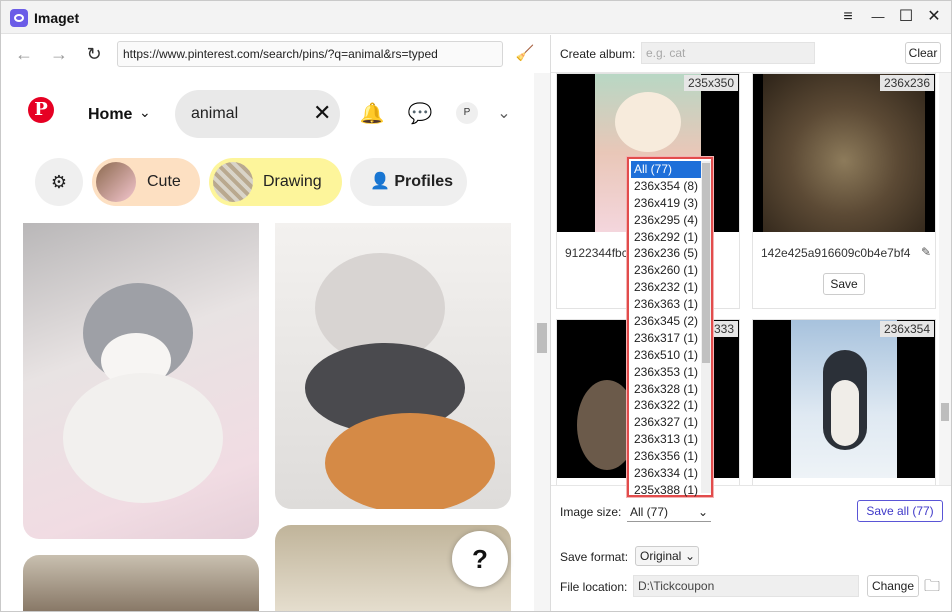 This screenshot has height=612, width=952. I want to click on size-option: 236x334 (1), so click(666, 473).